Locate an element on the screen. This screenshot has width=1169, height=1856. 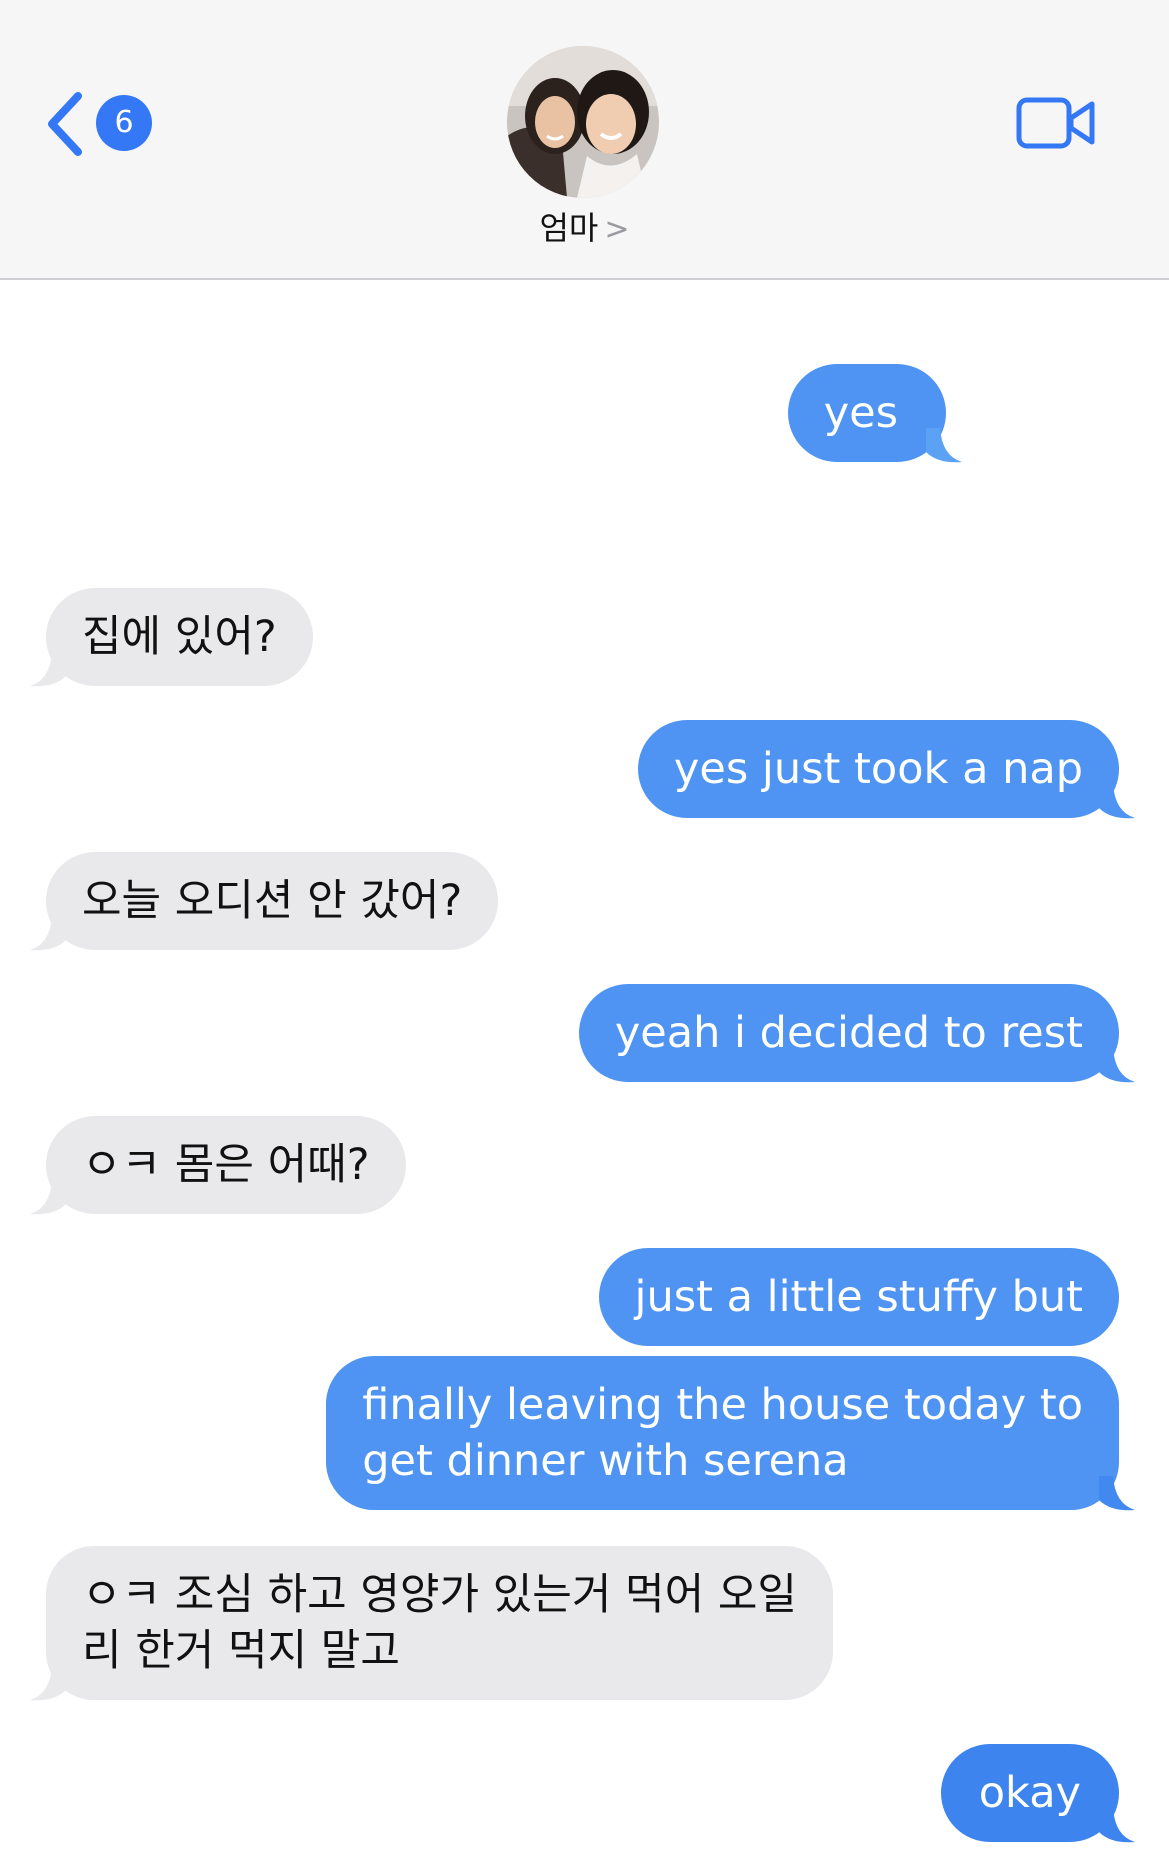
contact-name-button: 엄마 > is located at coordinates (584, 229).